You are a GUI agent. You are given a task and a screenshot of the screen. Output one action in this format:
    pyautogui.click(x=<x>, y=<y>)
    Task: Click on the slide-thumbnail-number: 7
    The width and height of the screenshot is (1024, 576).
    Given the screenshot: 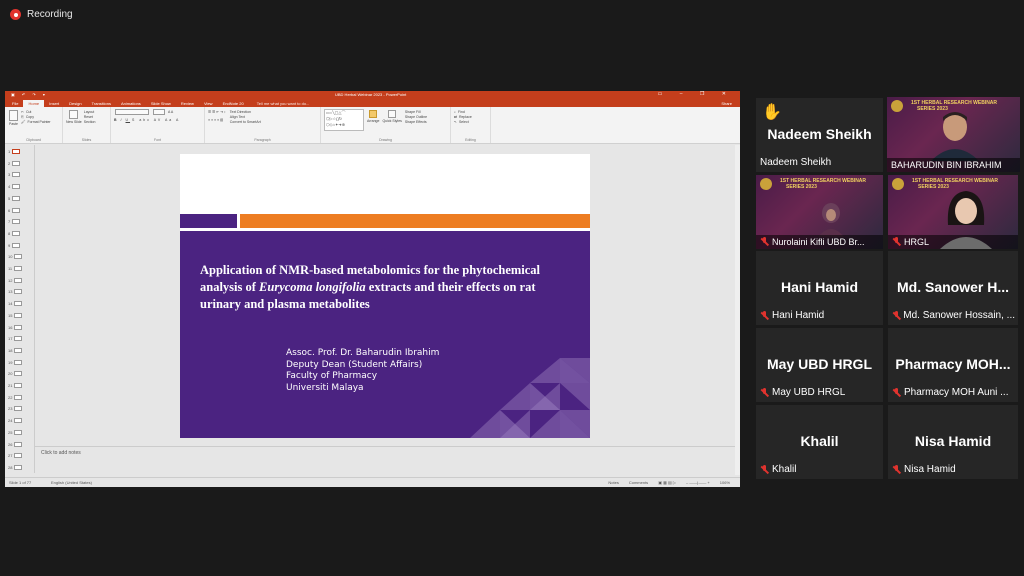 What is the action you would take?
    pyautogui.click(x=9, y=222)
    